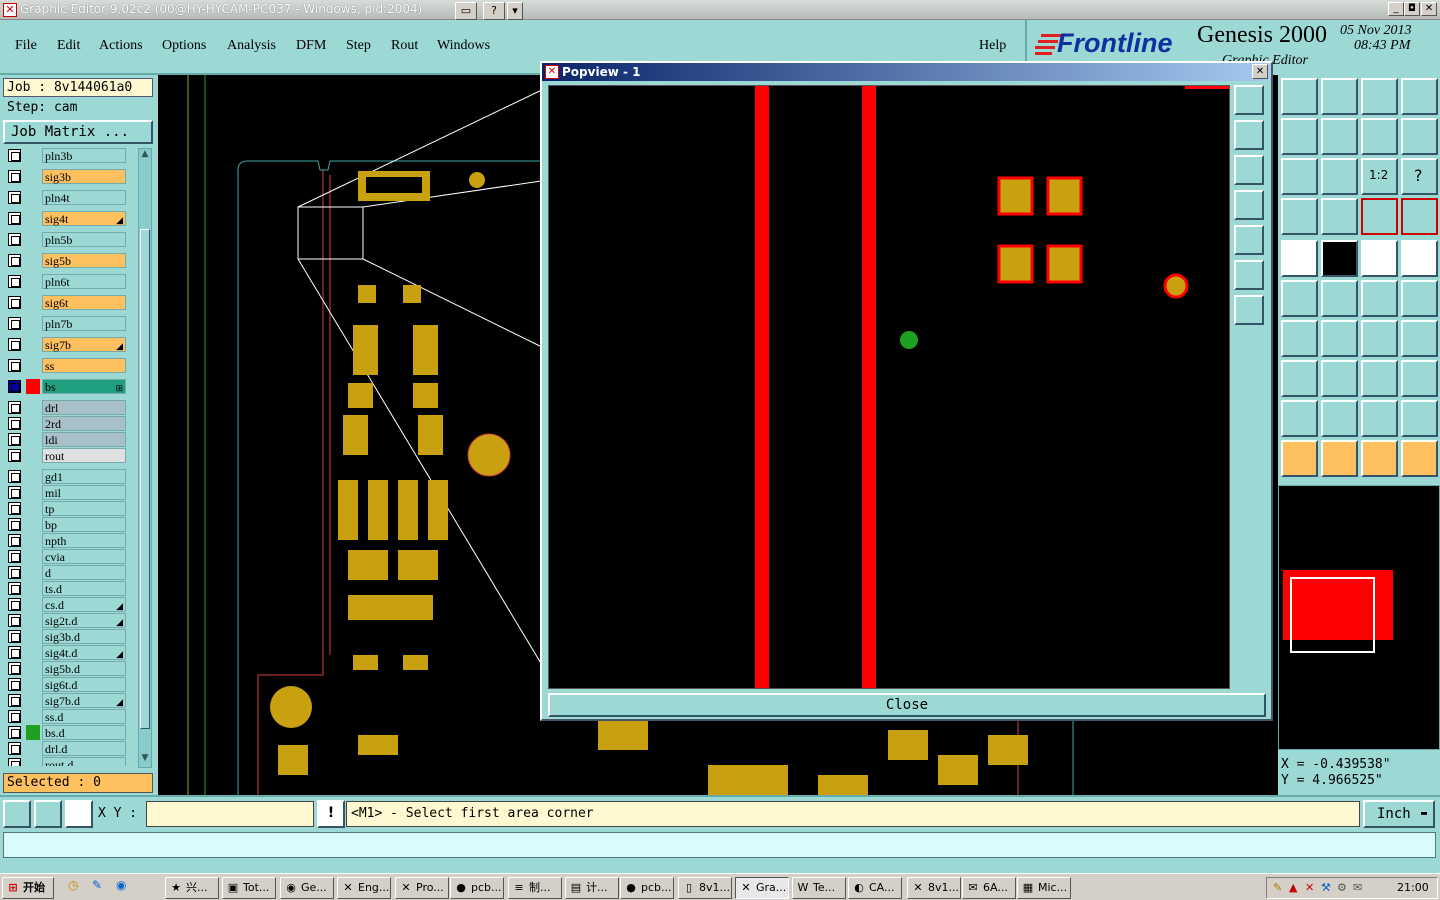 Image resolution: width=1440 pixels, height=900 pixels. I want to click on overview-map, so click(1359, 617).